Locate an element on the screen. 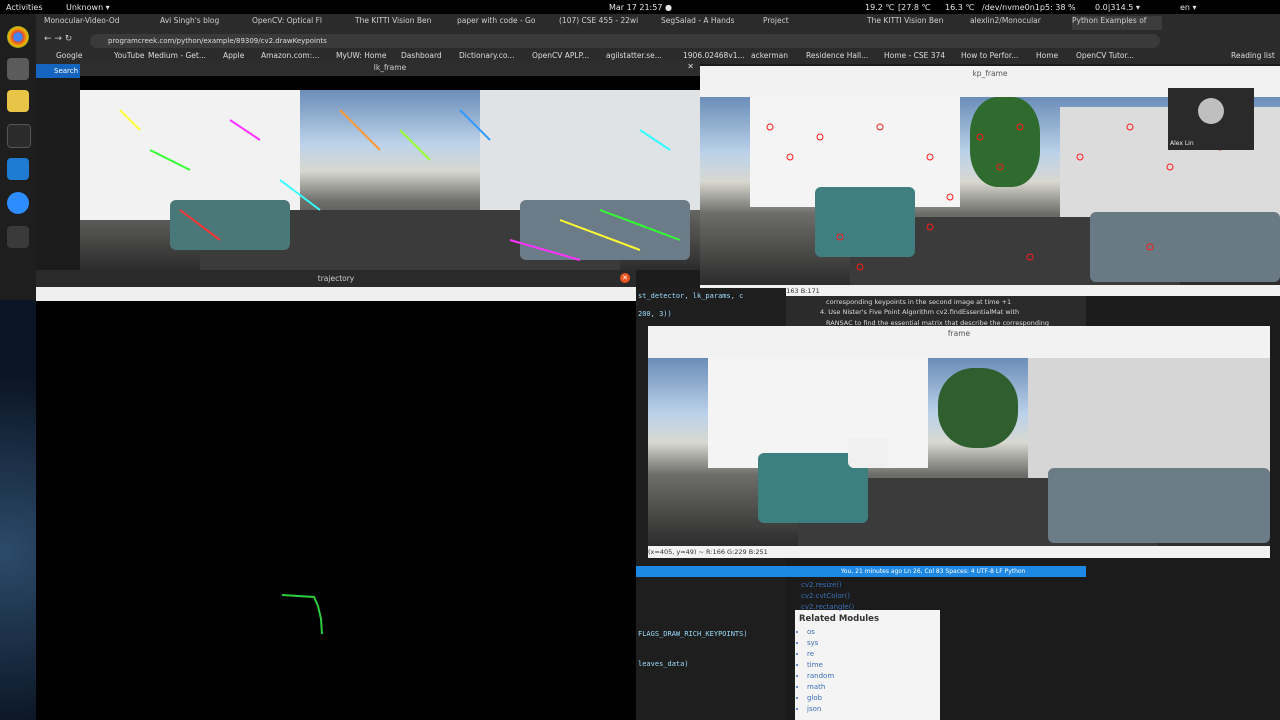 This screenshot has width=1280, height=720. app-icon is located at coordinates (18, 237).